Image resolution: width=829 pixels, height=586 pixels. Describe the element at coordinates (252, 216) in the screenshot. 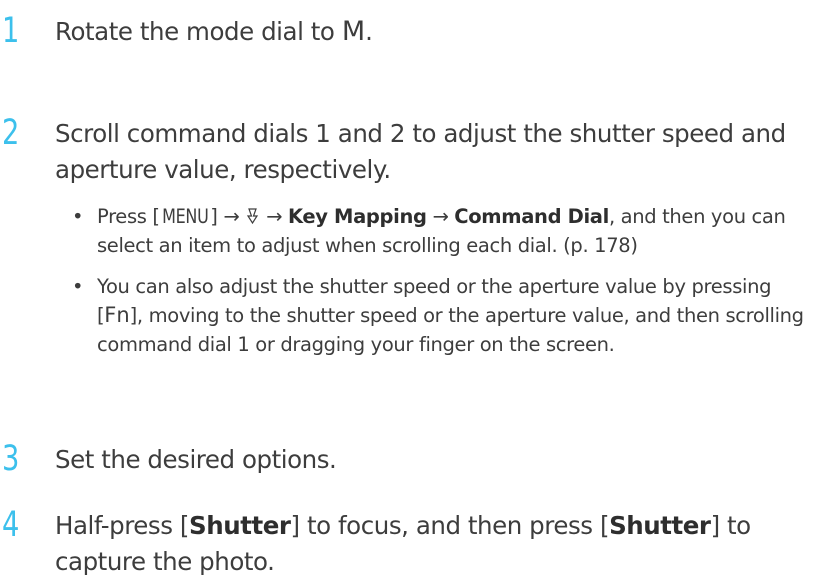

I see `custom-settings-icon` at that location.